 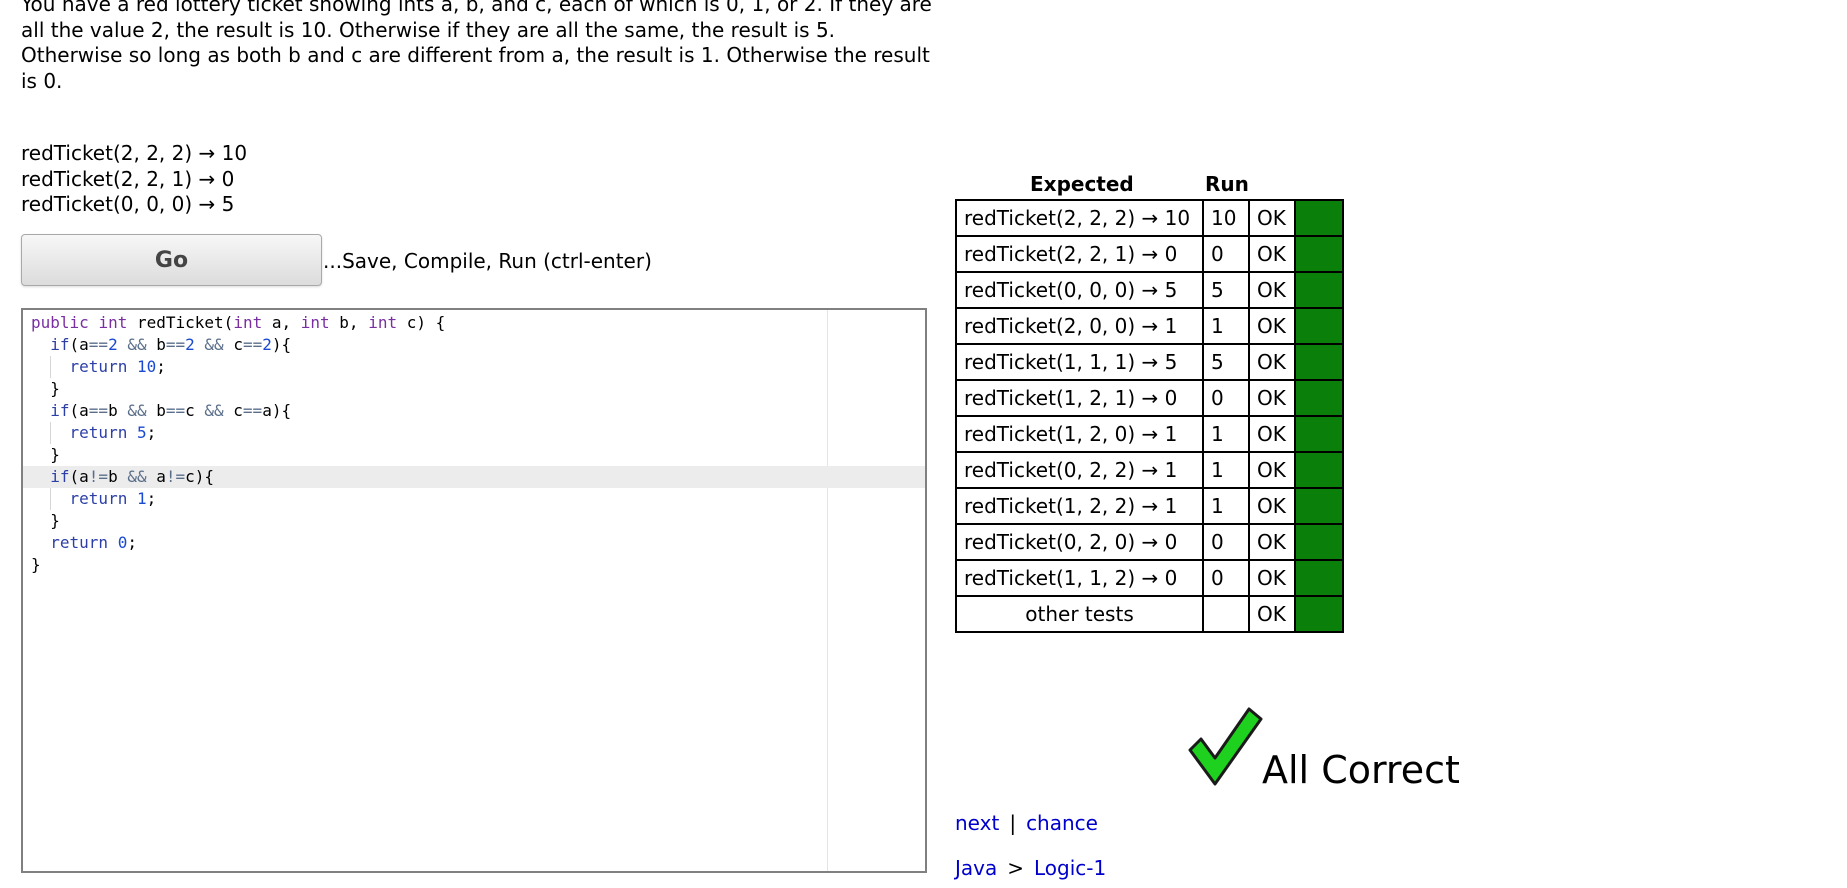 What do you see at coordinates (132, 476) in the screenshot?
I see `code-line-text: if(a!=b && a!=c){` at bounding box center [132, 476].